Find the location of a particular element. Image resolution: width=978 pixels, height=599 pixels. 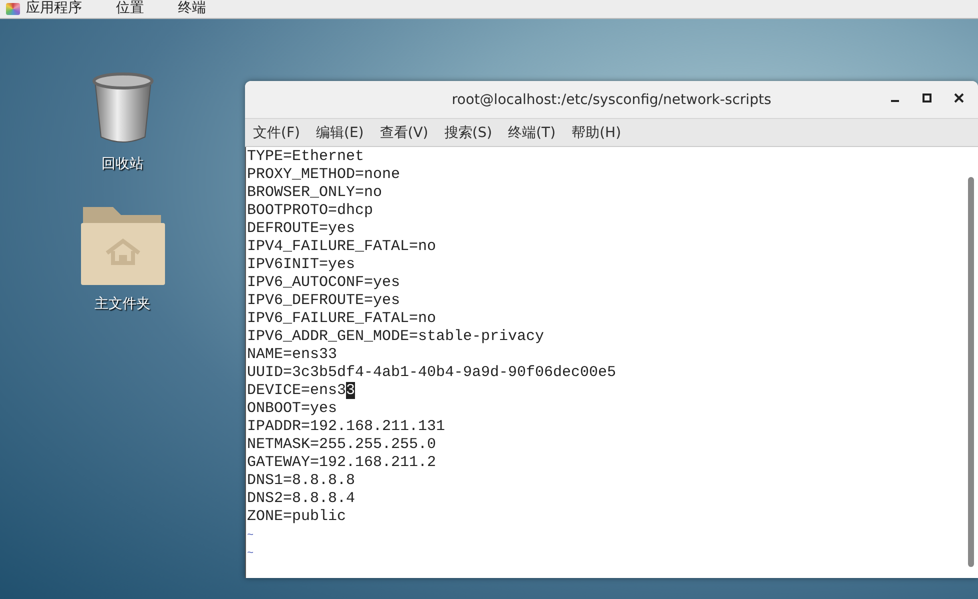

trash-icon is located at coordinates (122, 108).